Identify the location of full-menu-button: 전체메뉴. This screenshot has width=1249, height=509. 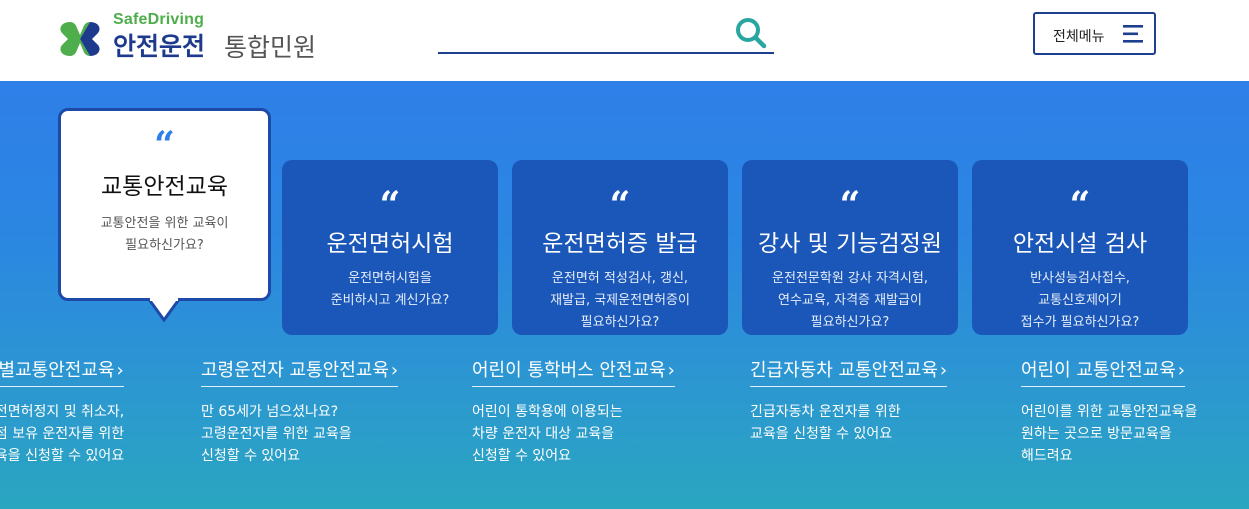
(1094, 33).